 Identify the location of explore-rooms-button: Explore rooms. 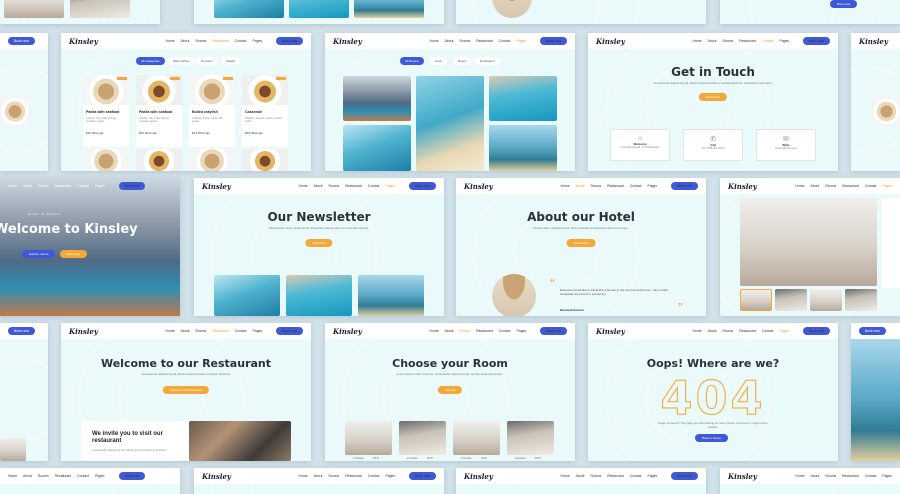
(39, 254).